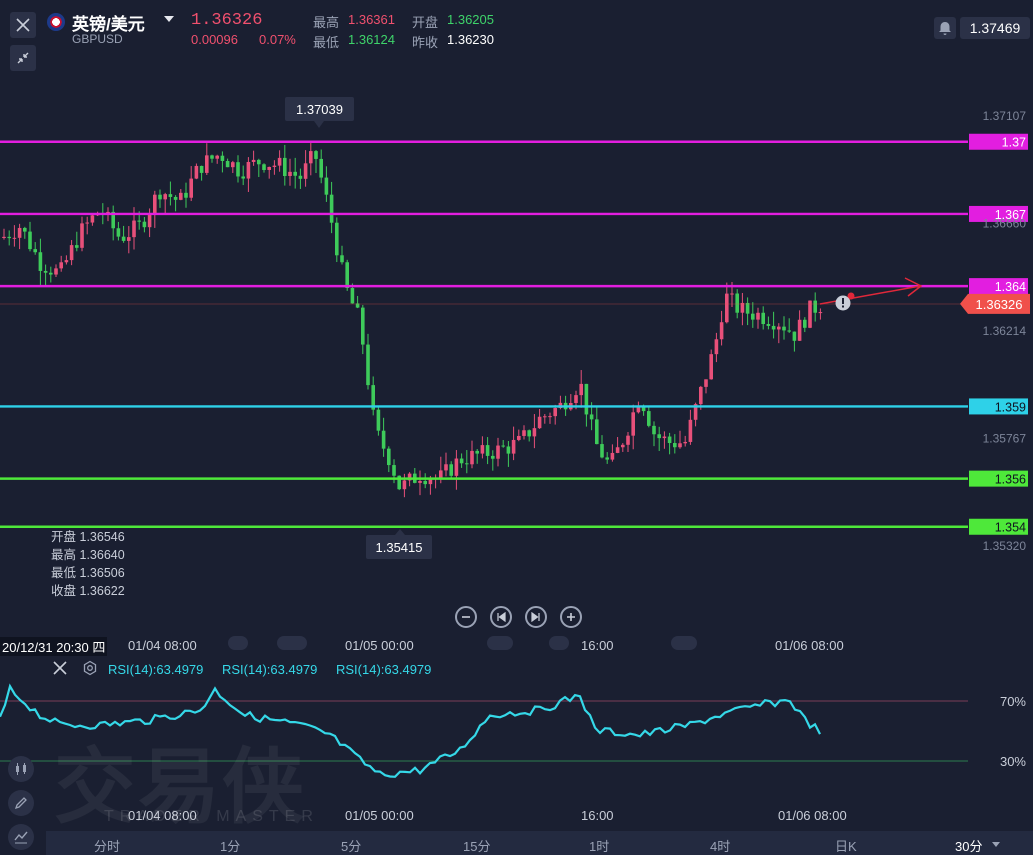 This screenshot has height=855, width=1033. What do you see at coordinates (88, 537) in the screenshot?
I see `ohlc-row-open: 开盘 1.36546` at bounding box center [88, 537].